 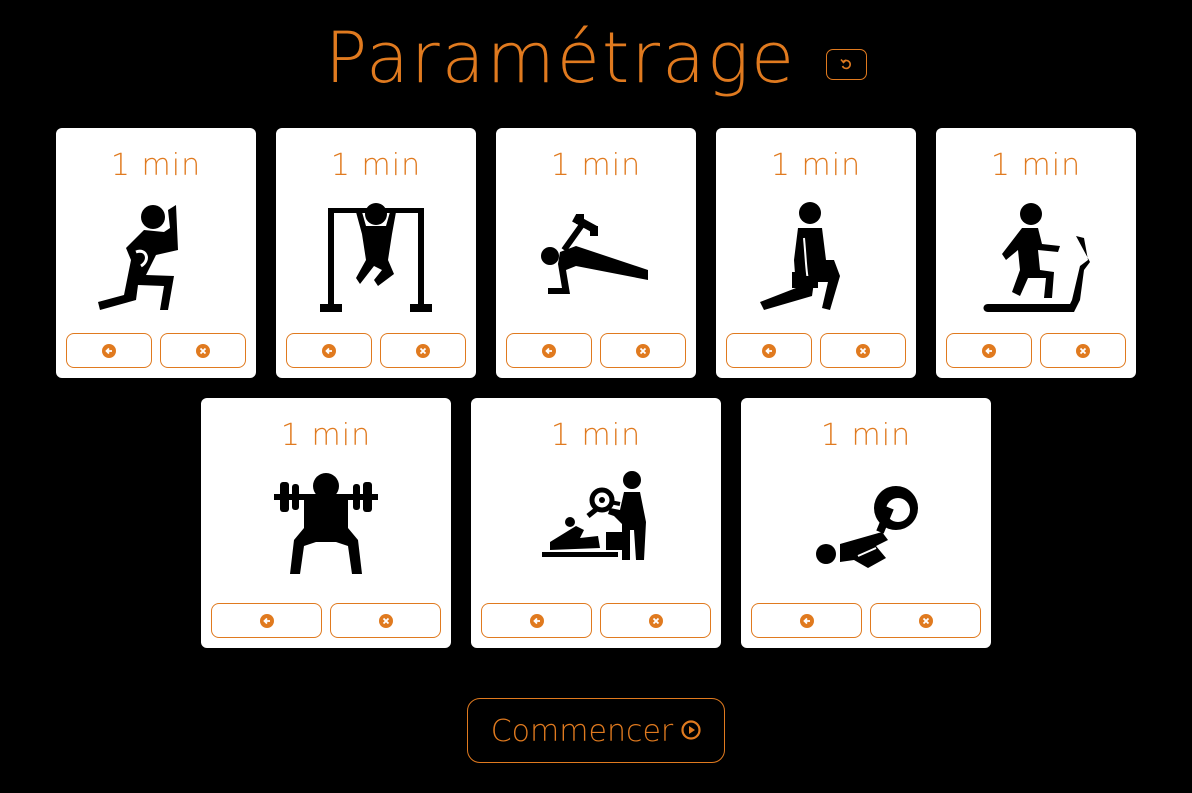 What do you see at coordinates (376, 257) in the screenshot?
I see `pull-up-bar-icon` at bounding box center [376, 257].